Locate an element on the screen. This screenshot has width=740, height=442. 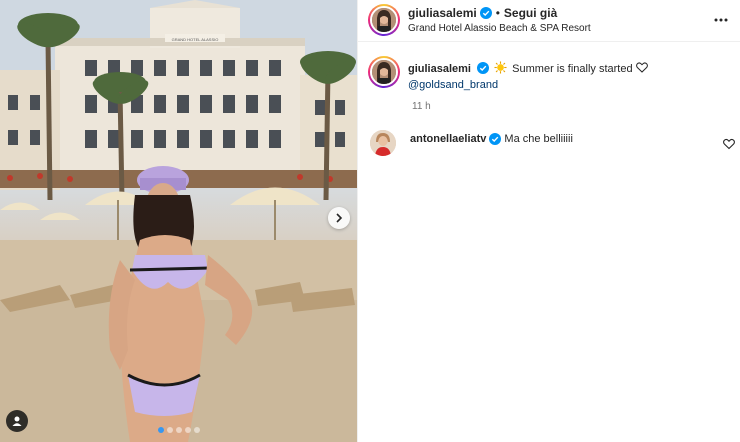
user-tag-icon is located at coordinates (17, 421).